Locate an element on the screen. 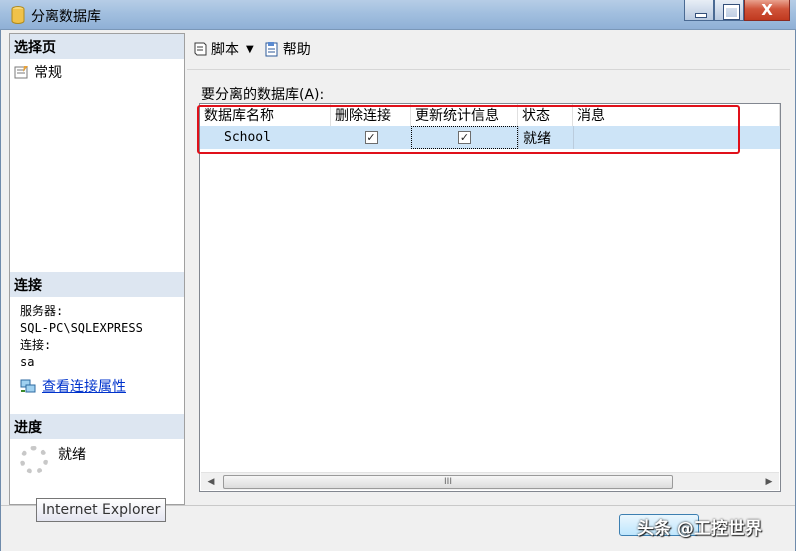 Image resolution: width=796 pixels, height=551 pixels. grid-header: 数据库名称 删除连接 更新统计信息 状态 消息 is located at coordinates (490, 115).